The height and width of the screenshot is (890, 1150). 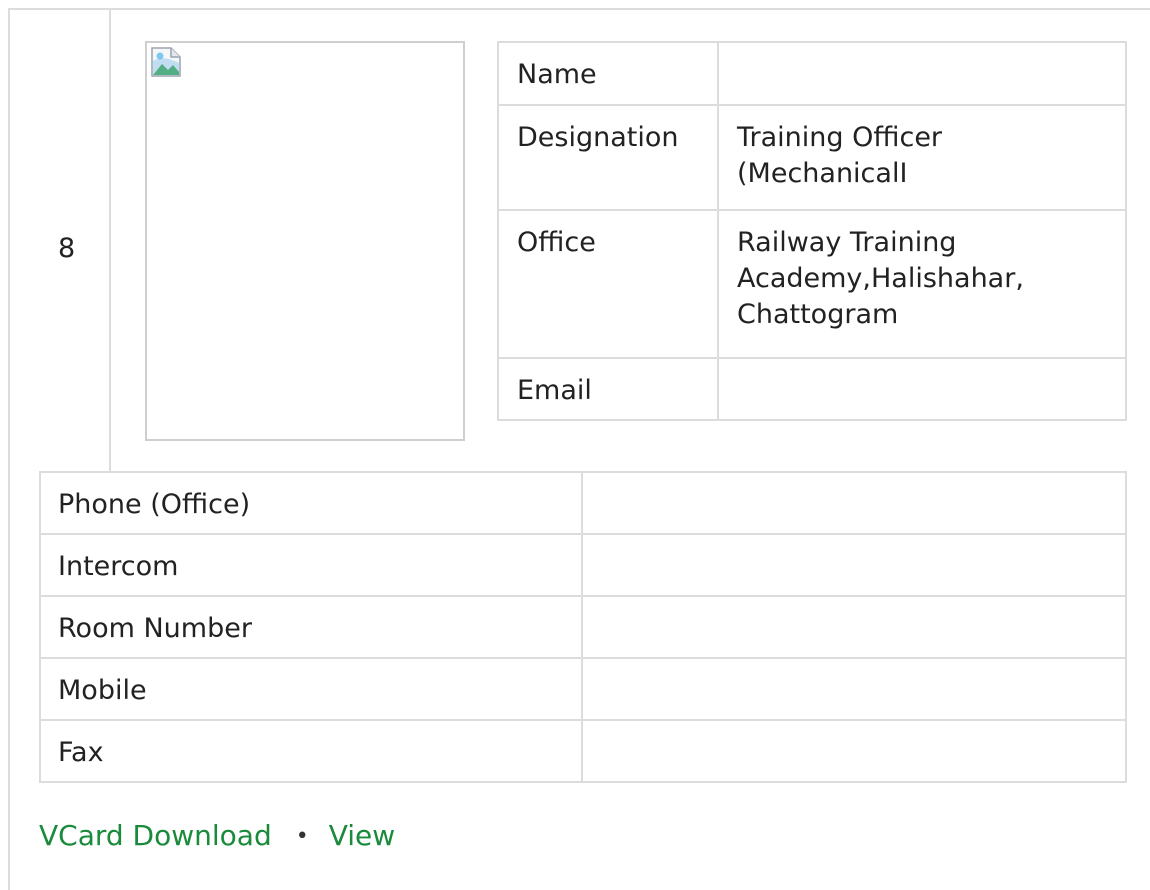 I want to click on table-row: Mobile, so click(x=583, y=689).